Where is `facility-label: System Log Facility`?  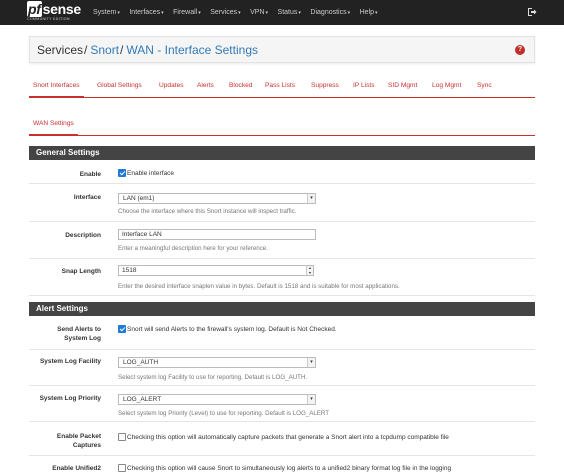 facility-label: System Log Facility is located at coordinates (70, 361).